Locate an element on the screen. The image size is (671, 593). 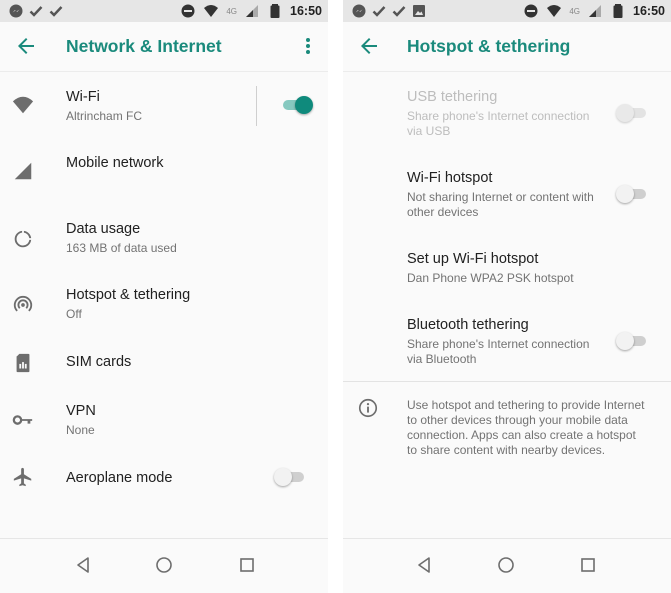
image-notification-icon is located at coordinates (419, 11).